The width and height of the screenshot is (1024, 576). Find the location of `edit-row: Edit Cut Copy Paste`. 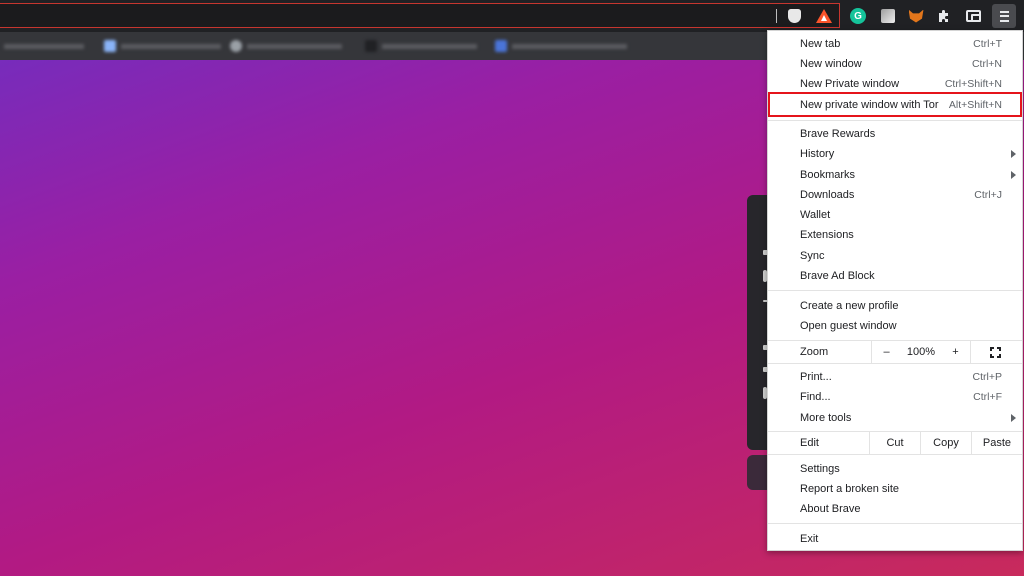

edit-row: Edit Cut Copy Paste is located at coordinates (895, 443).